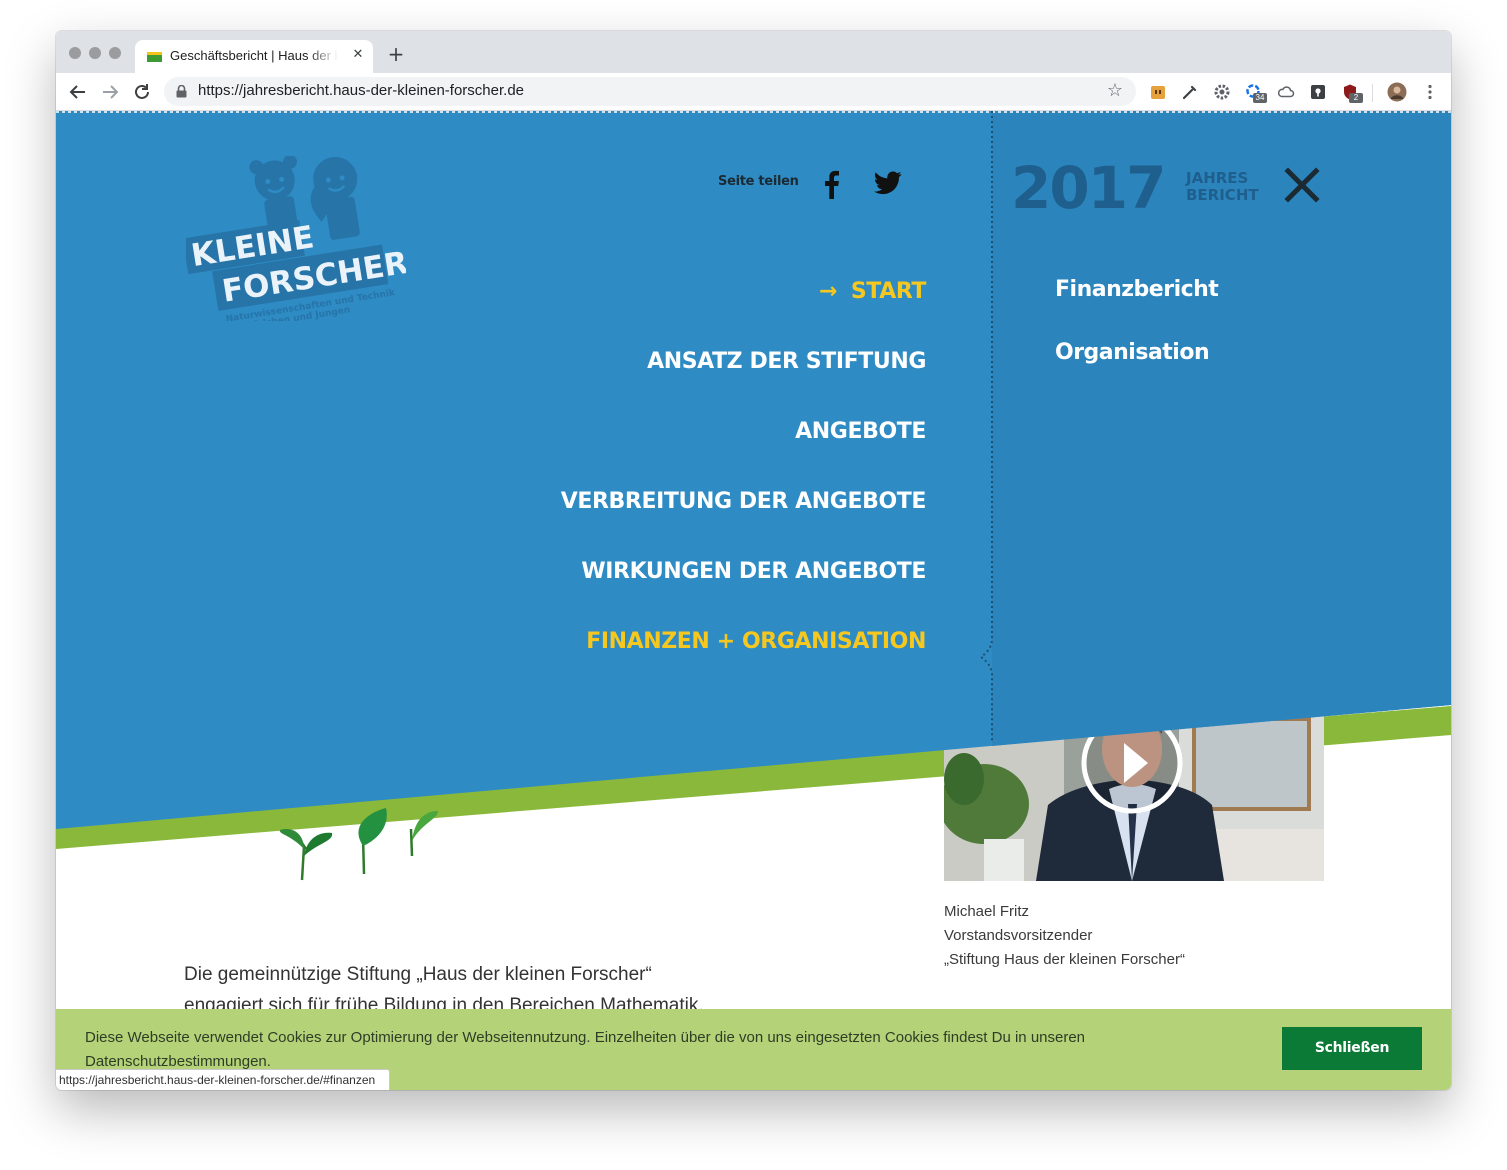  What do you see at coordinates (1260, 98) in the screenshot?
I see `extension-badge-count: 34` at bounding box center [1260, 98].